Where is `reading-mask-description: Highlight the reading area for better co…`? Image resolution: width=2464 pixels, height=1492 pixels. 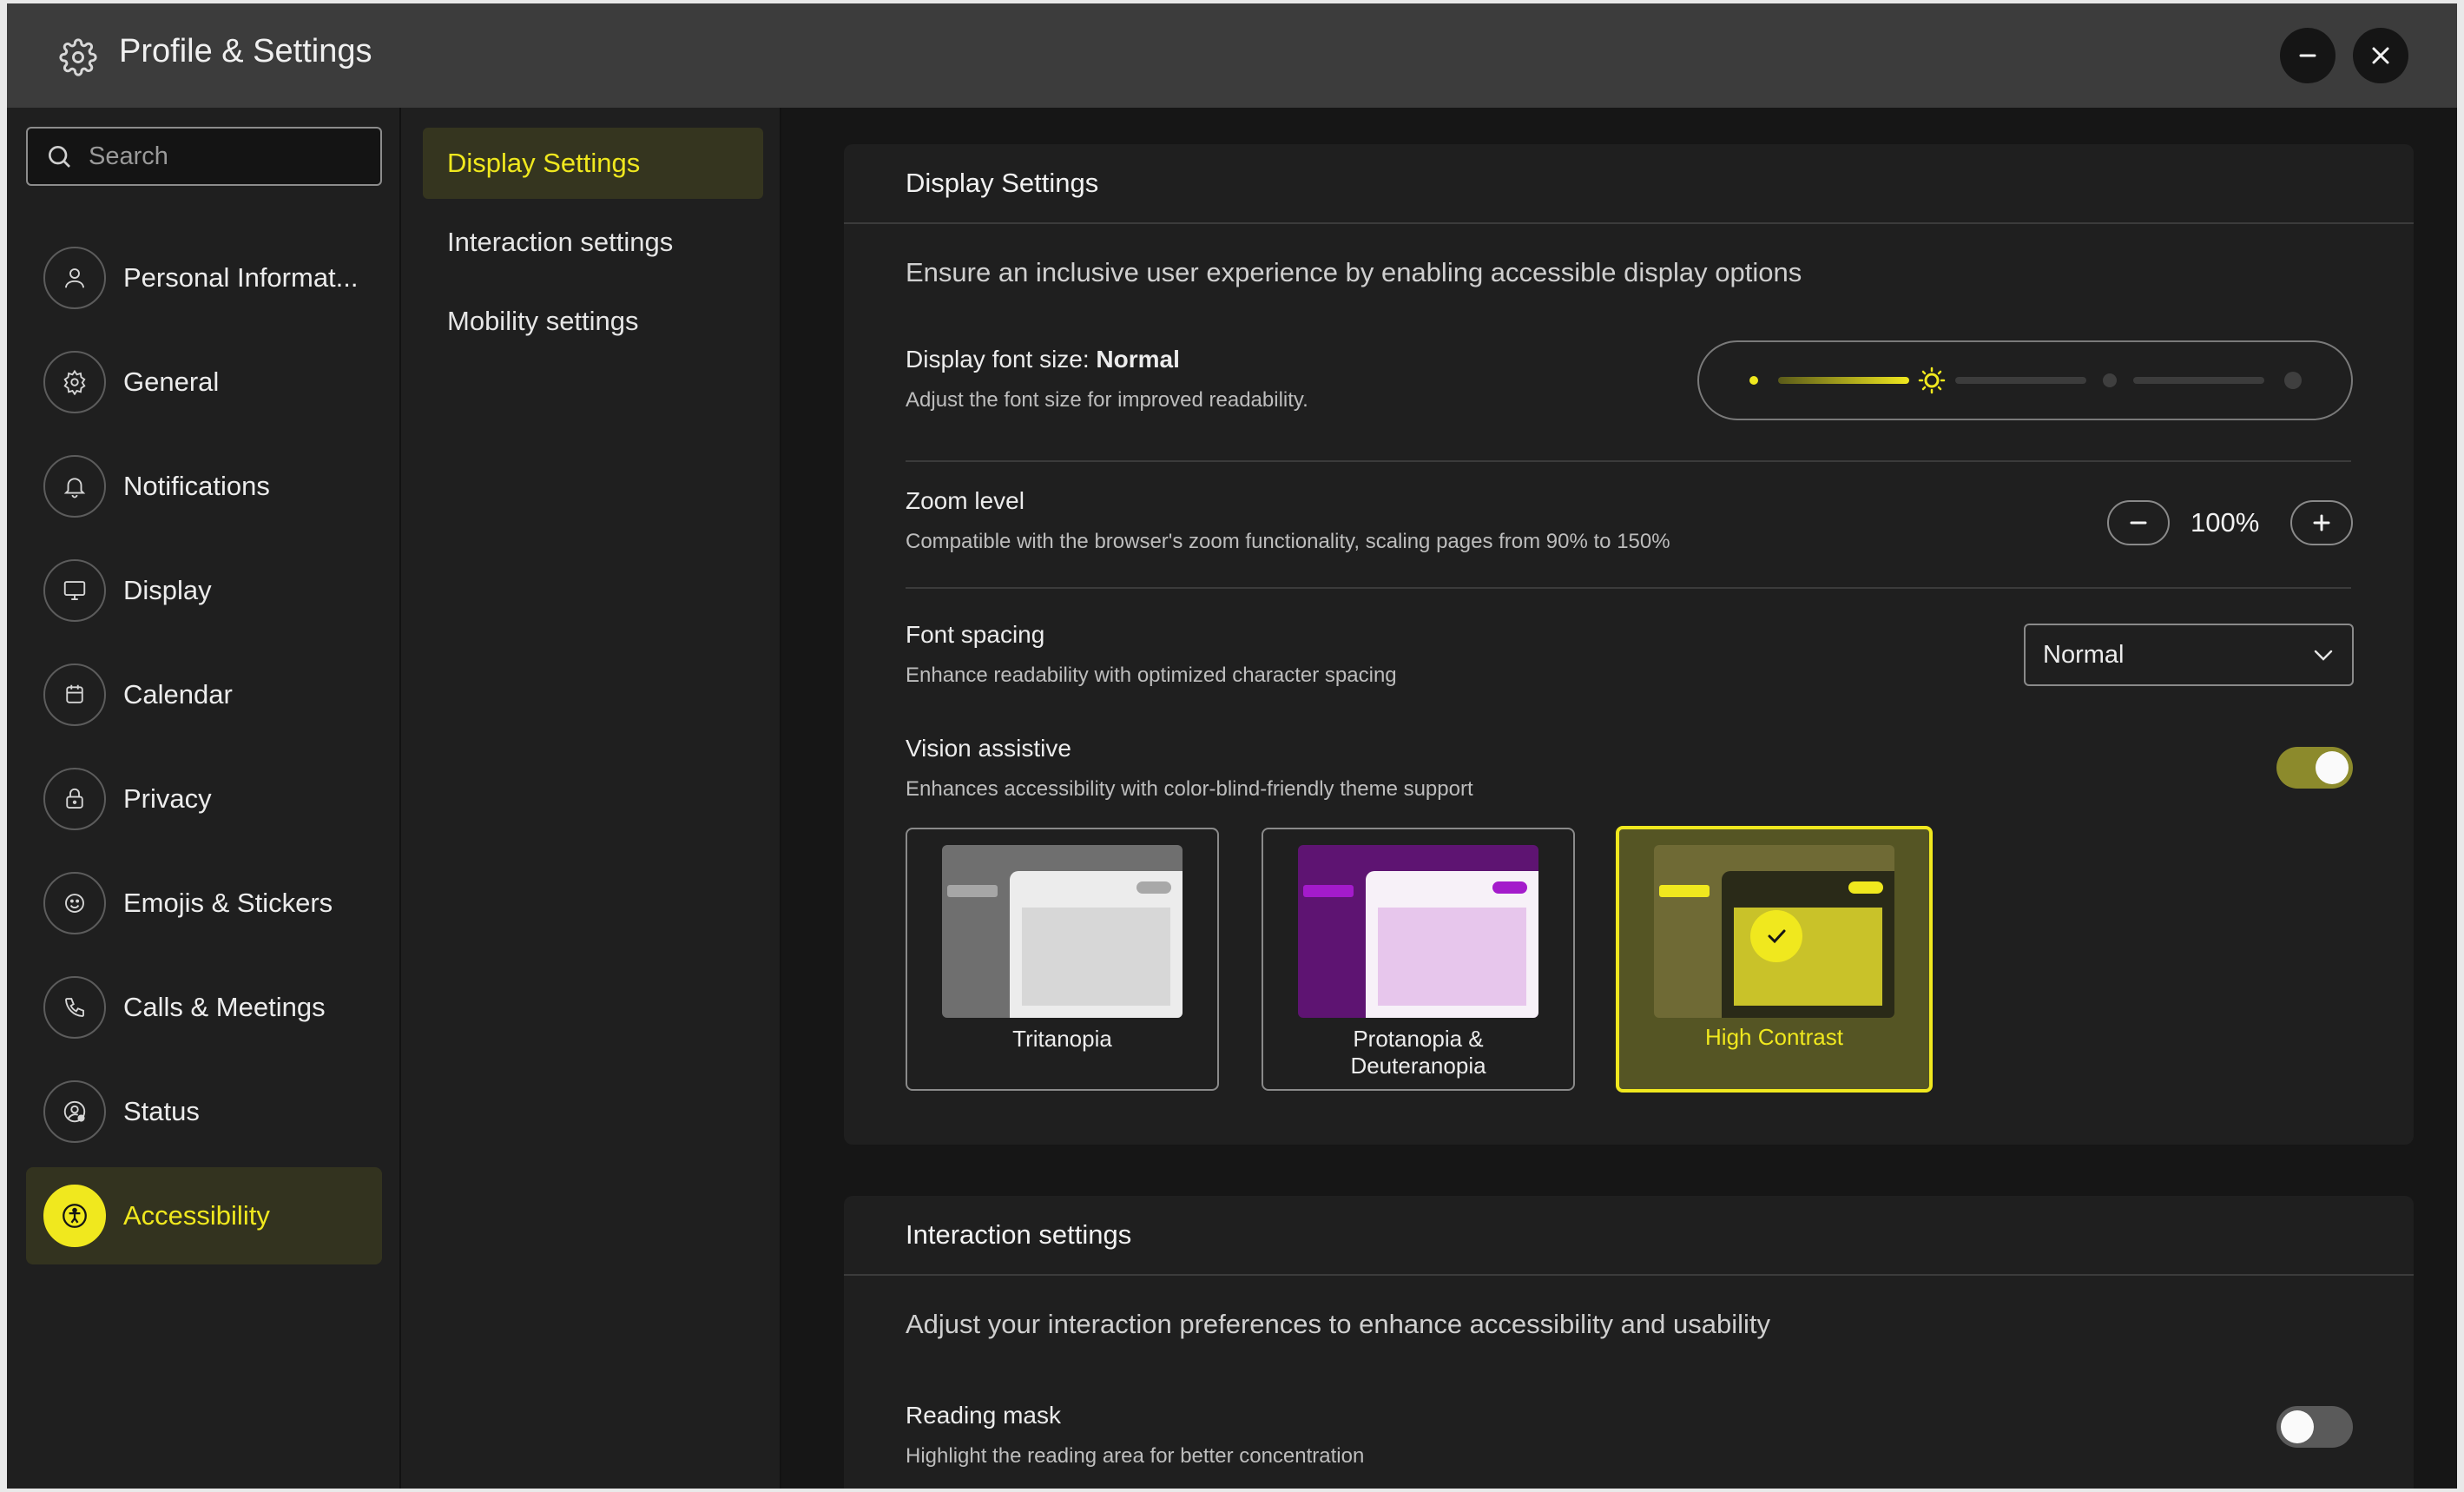 reading-mask-description: Highlight the reading area for better co… is located at coordinates (1135, 1456).